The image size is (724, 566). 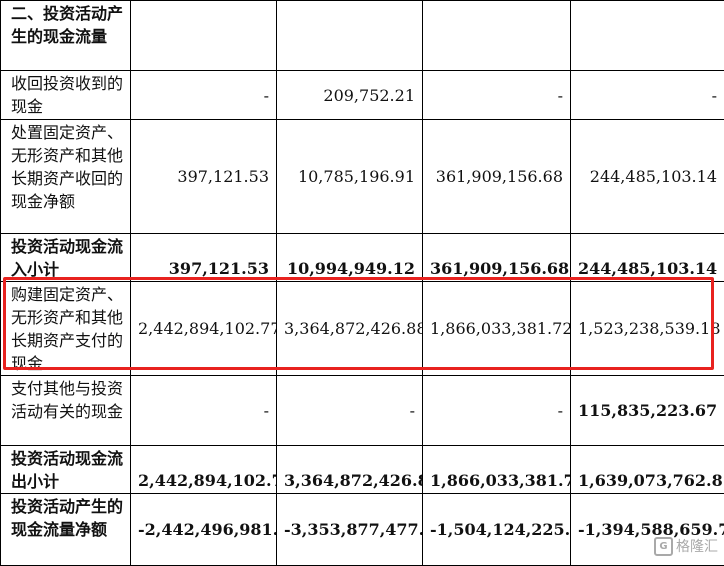 I want to click on cell-value: -3,353,877,477.76, so click(x=350, y=530).